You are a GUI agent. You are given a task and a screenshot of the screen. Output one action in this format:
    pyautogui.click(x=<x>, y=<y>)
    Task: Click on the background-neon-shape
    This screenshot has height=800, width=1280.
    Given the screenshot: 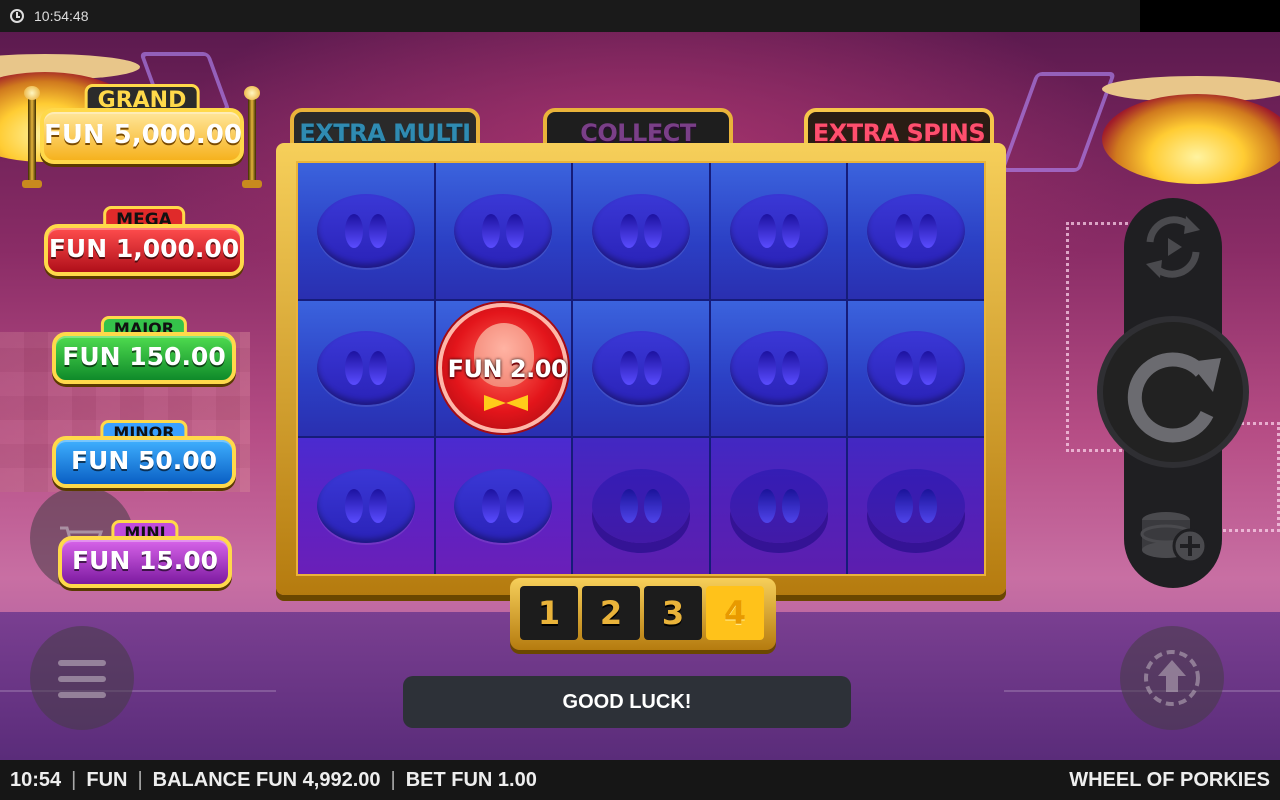 What is the action you would take?
    pyautogui.click(x=1058, y=122)
    